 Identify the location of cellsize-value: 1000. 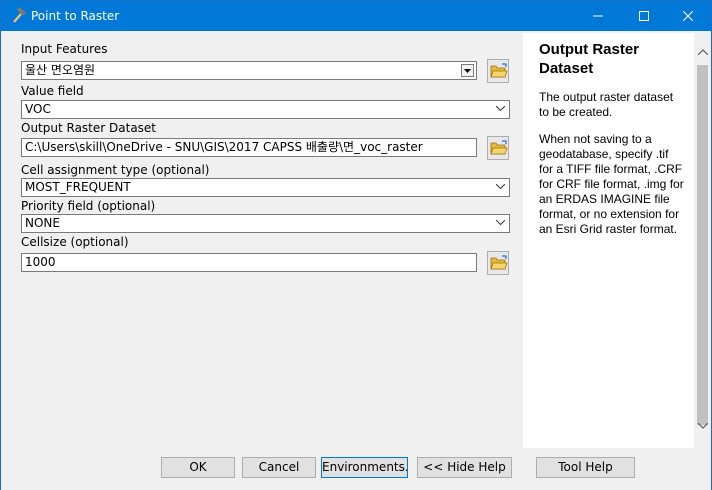
(40, 262).